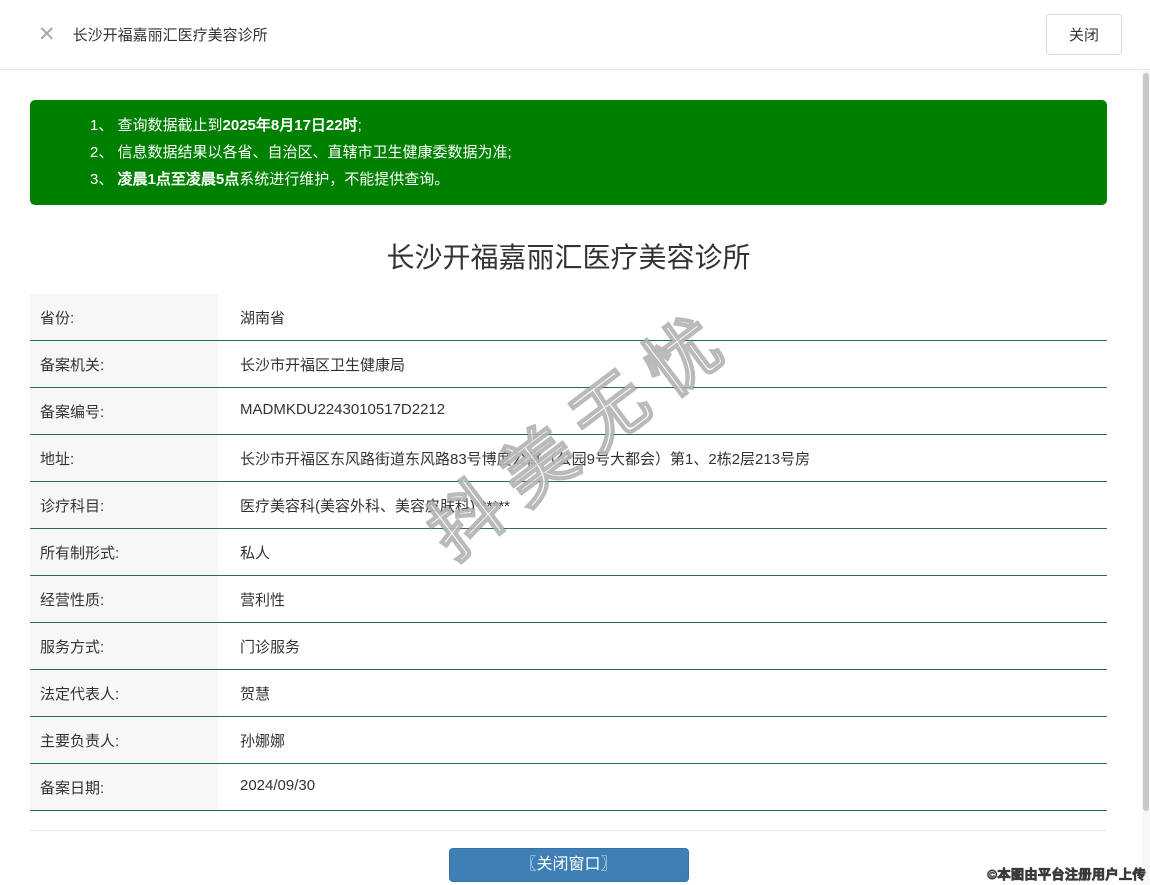 The width and height of the screenshot is (1150, 885). Describe the element at coordinates (568, 787) in the screenshot. I see `table-row: 备案日期: 2024/09/30` at that location.